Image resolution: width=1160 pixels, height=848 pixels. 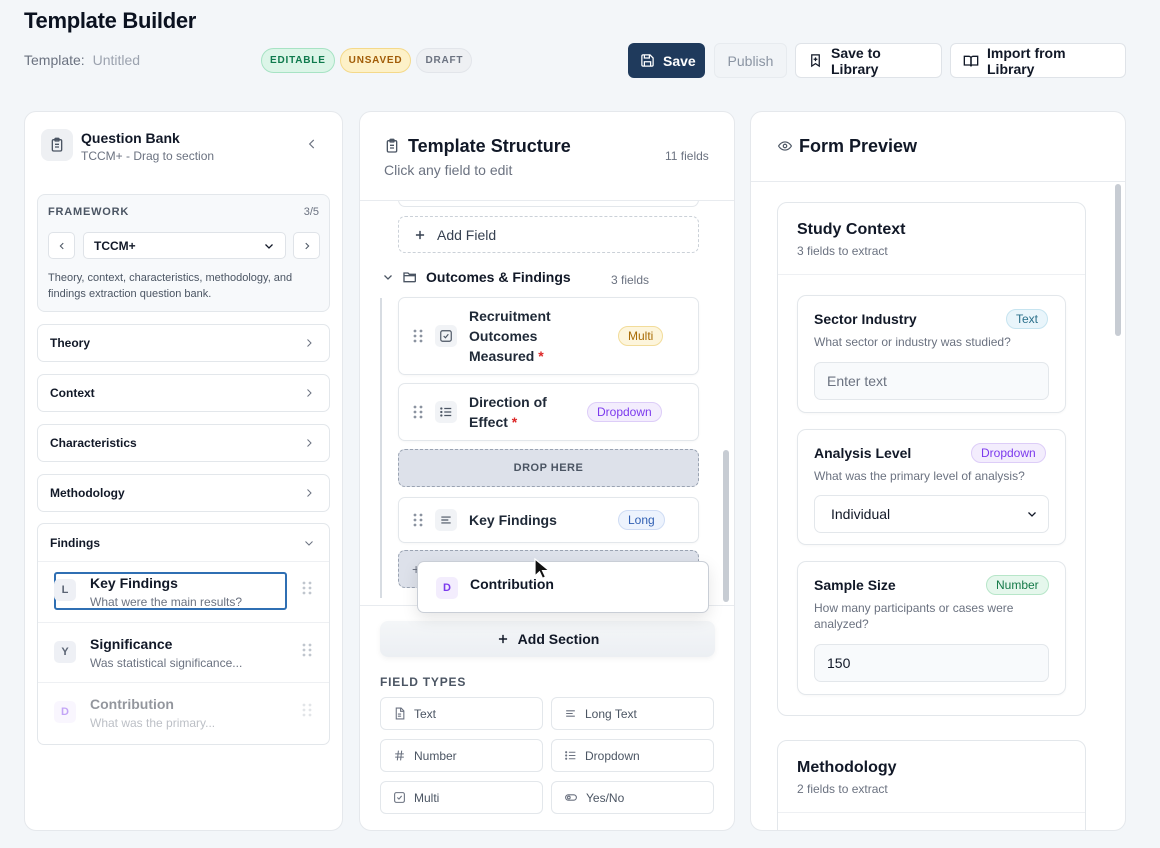 I want to click on field-type-label: Long Text, so click(x=611, y=713).